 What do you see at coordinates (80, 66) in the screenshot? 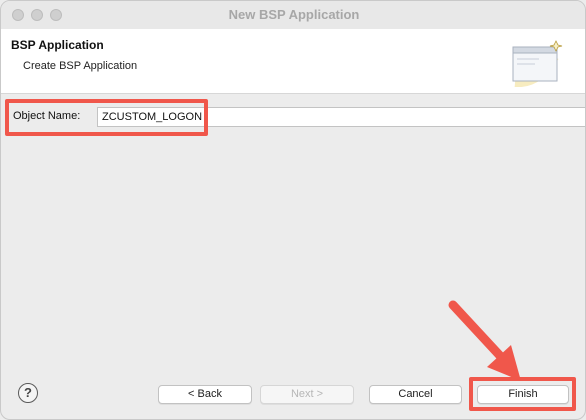
I see `wizard-page-description: Create BSP Application` at bounding box center [80, 66].